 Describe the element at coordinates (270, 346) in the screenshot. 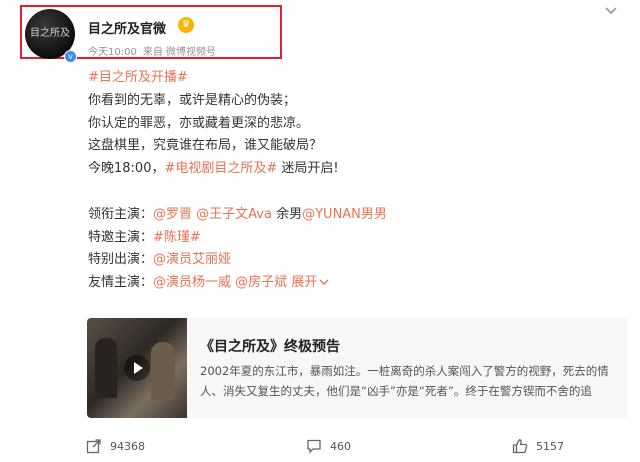

I see `video-title: 《目之所及》终极预告` at that location.